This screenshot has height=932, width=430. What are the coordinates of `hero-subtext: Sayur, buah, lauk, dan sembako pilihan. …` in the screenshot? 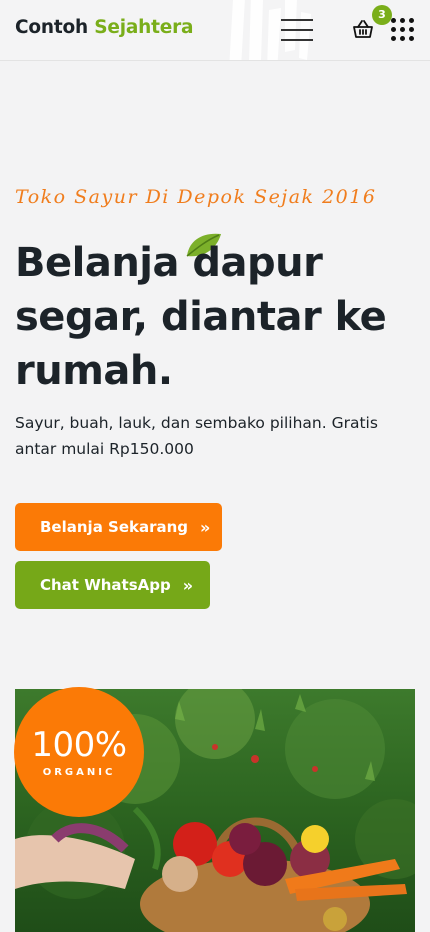 It's located at (196, 436).